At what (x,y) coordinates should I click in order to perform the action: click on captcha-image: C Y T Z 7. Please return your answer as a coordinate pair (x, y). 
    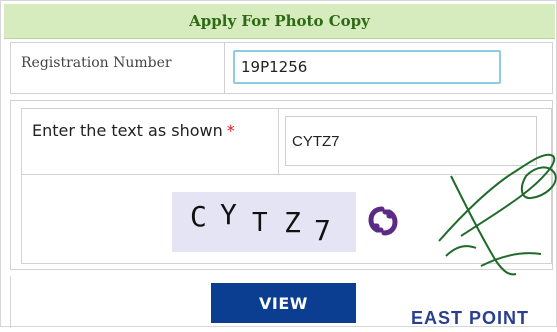
    Looking at the image, I should click on (264, 222).